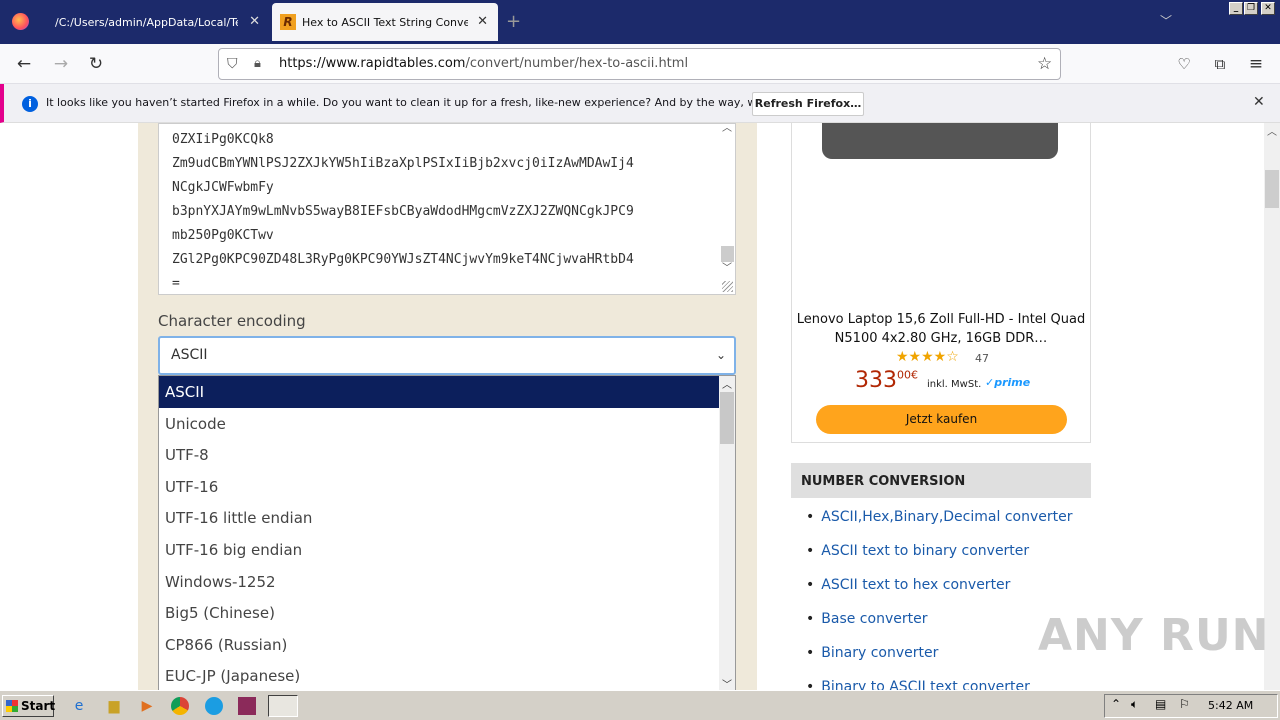 Image resolution: width=1280 pixels, height=720 pixels. I want to click on resize-grip-icon, so click(727, 286).